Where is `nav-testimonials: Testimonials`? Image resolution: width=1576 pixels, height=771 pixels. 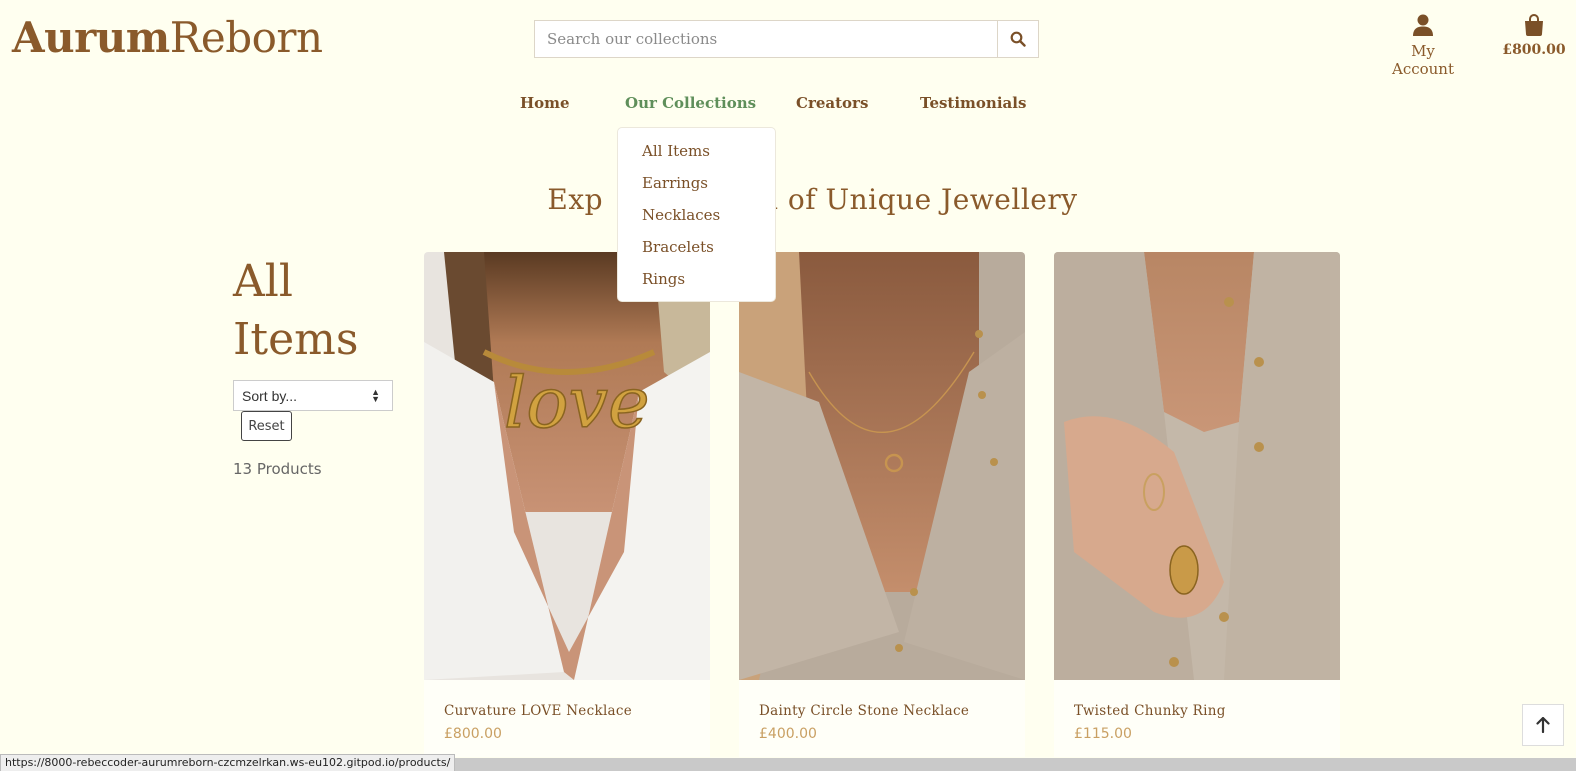 nav-testimonials: Testimonials is located at coordinates (973, 103).